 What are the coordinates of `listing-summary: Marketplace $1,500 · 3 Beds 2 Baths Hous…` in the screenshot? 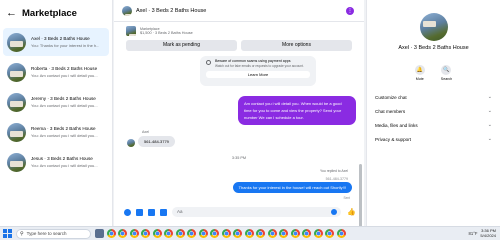 It's located at (239, 31).